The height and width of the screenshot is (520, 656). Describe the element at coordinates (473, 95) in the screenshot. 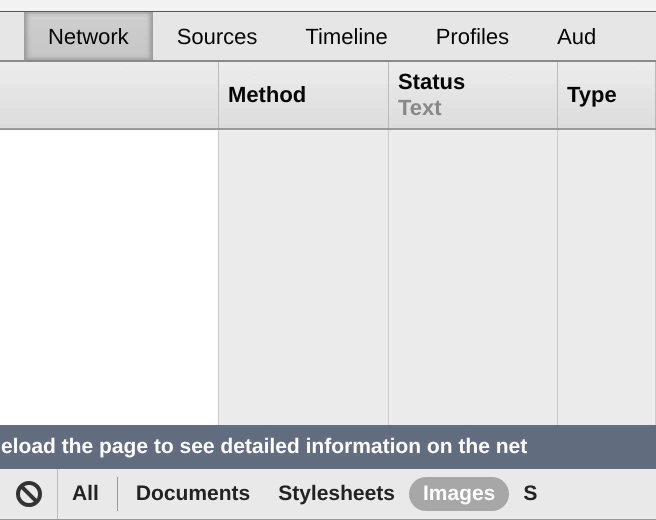

I see `column-header: Status Text` at that location.